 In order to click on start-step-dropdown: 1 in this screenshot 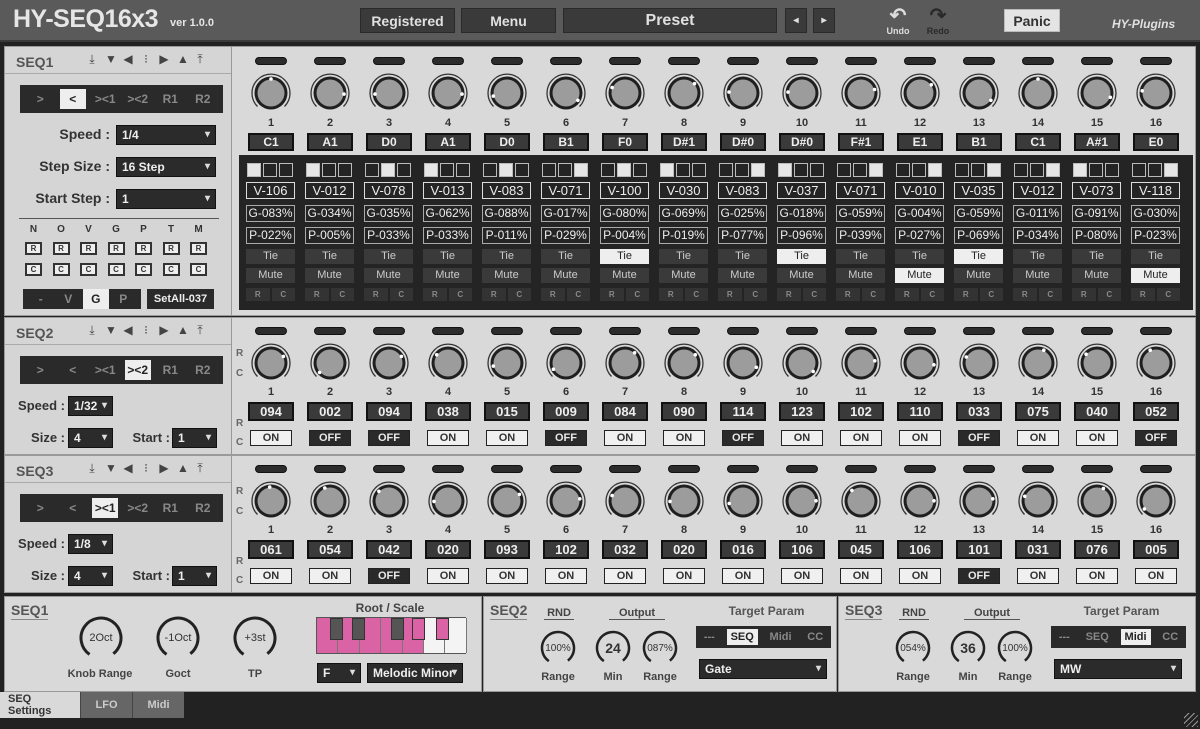, I will do `click(166, 199)`.